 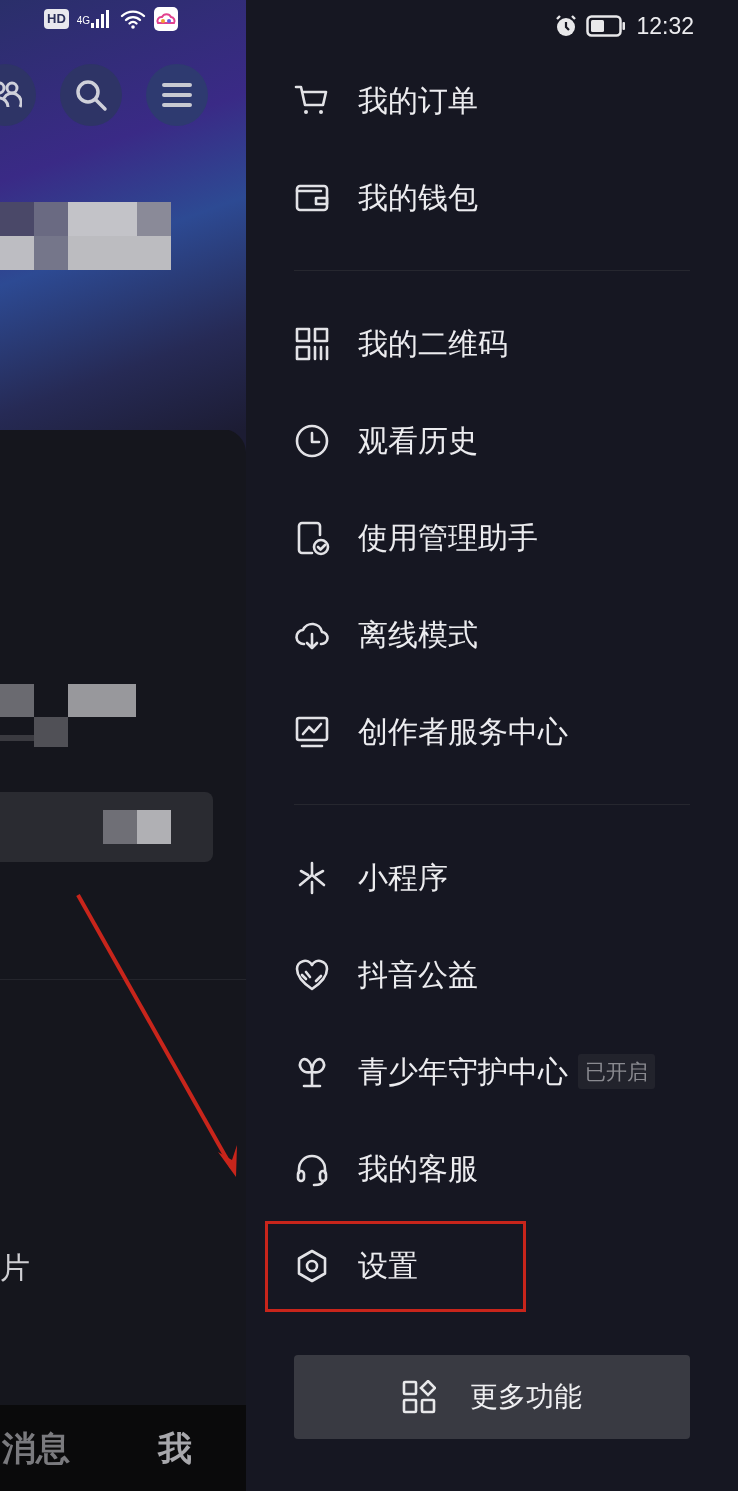 What do you see at coordinates (492, 731) in the screenshot?
I see `menu-item: 创作者服务中心` at bounding box center [492, 731].